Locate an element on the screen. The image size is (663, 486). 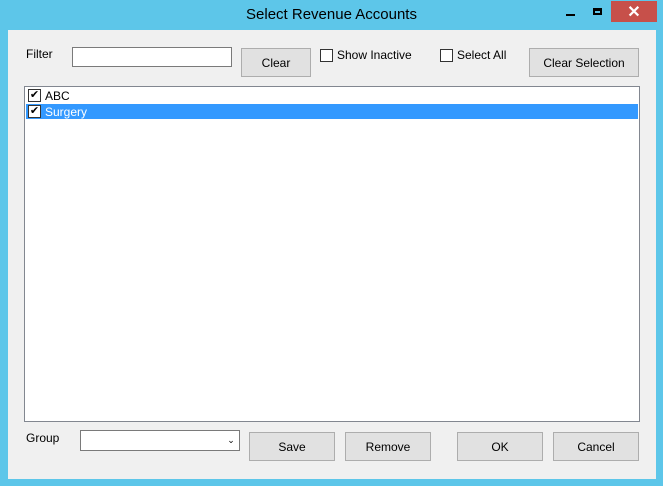
filter-input is located at coordinates (152, 57).